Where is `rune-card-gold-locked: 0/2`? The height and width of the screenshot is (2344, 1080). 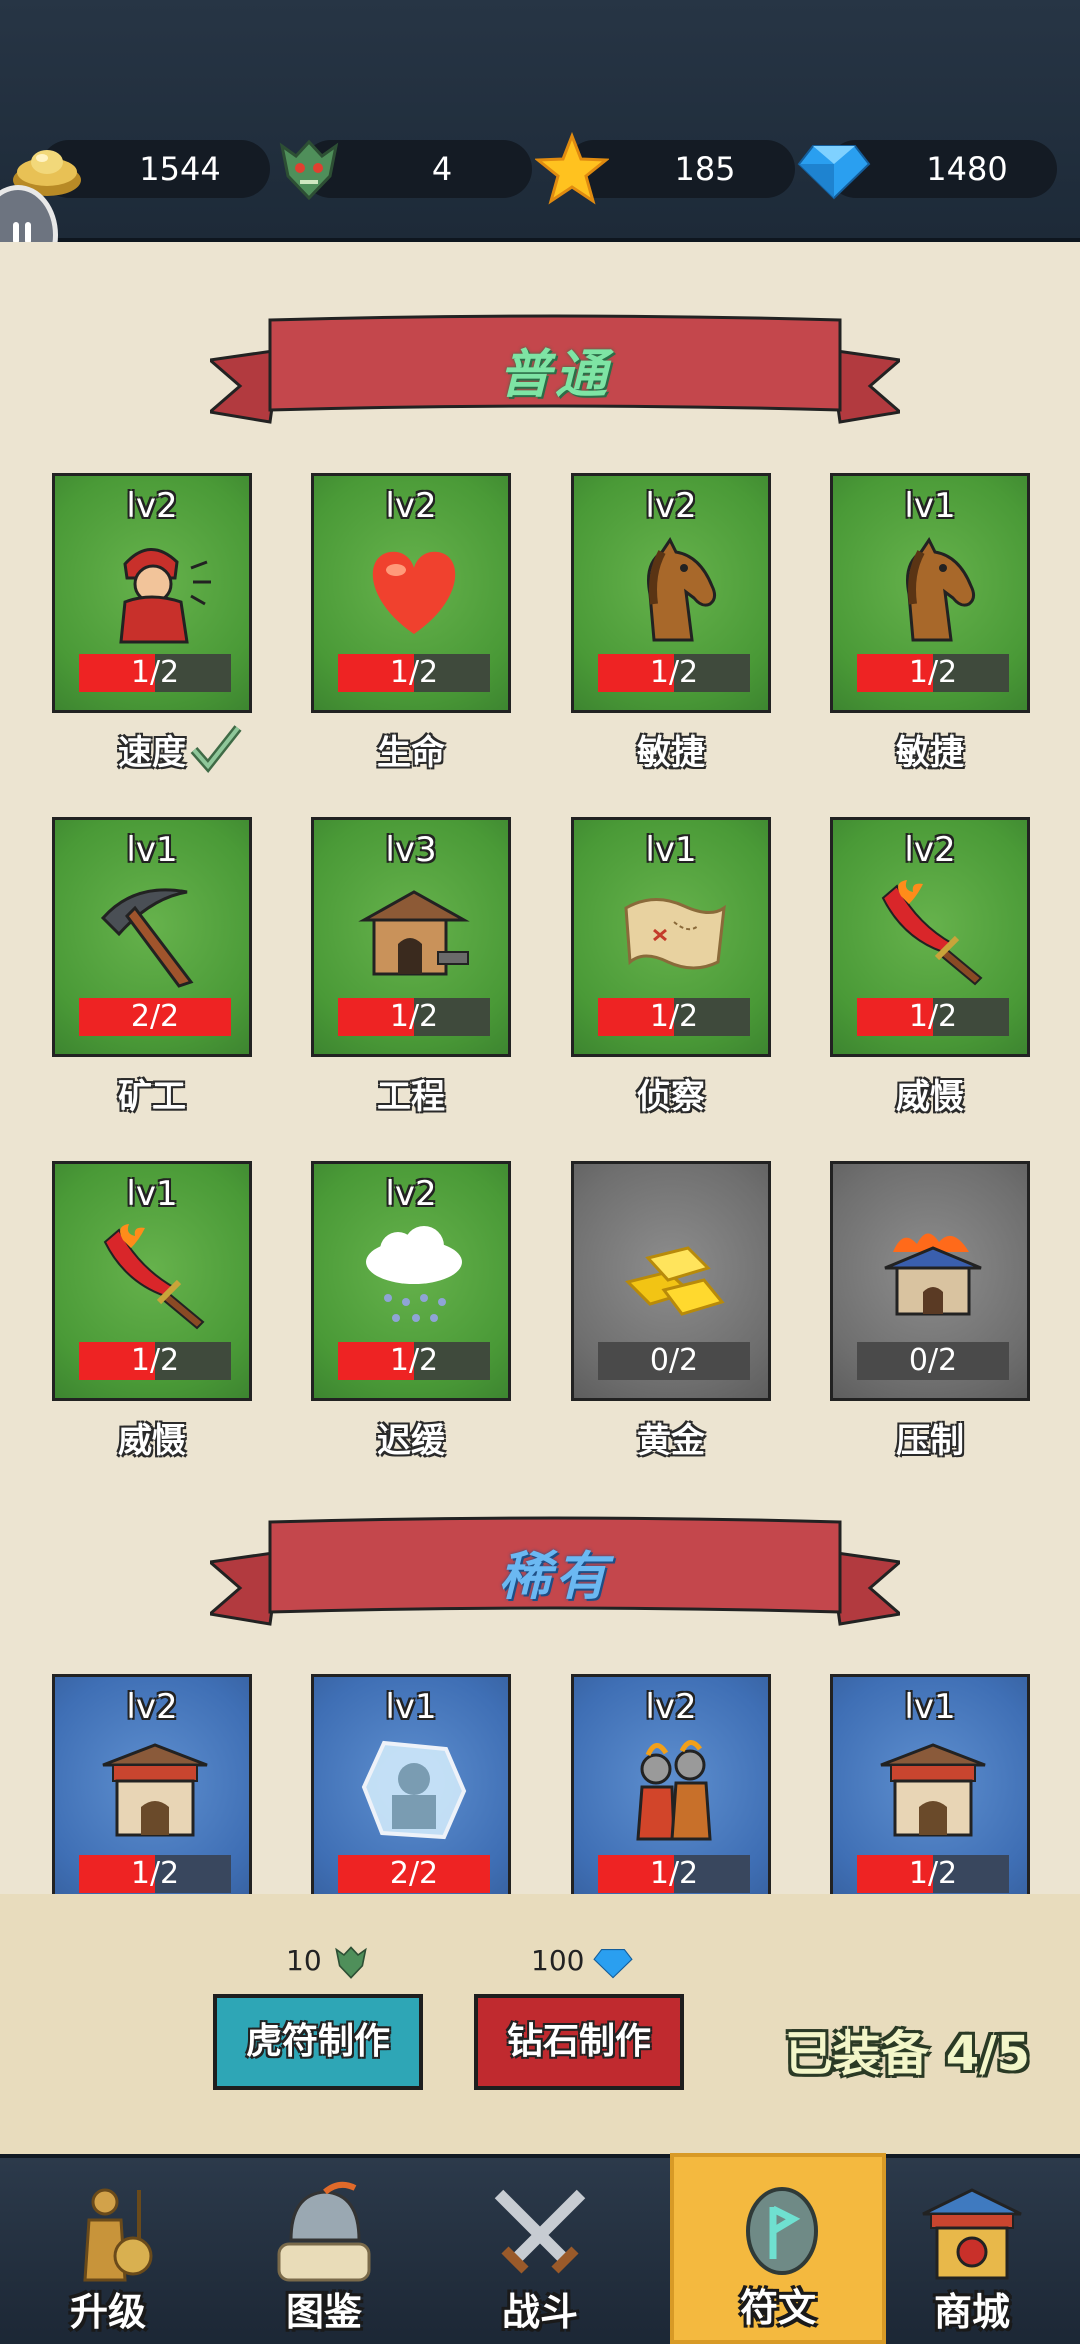
rune-card-gold-locked: 0/2 is located at coordinates (671, 1281).